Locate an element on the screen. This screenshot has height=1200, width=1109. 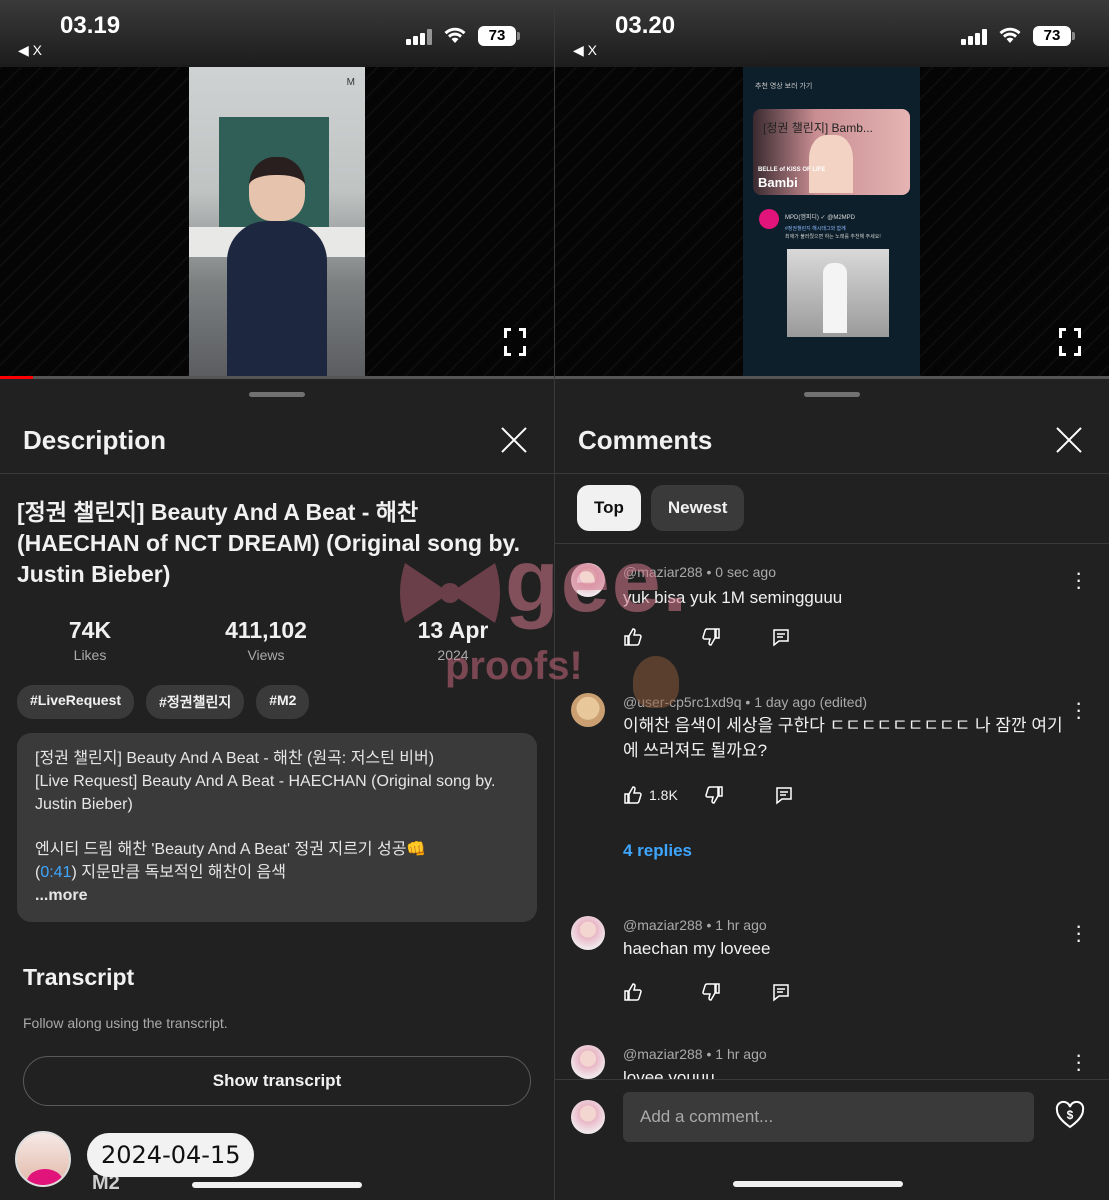
show-more-link: ...more is located at coordinates (277, 895).